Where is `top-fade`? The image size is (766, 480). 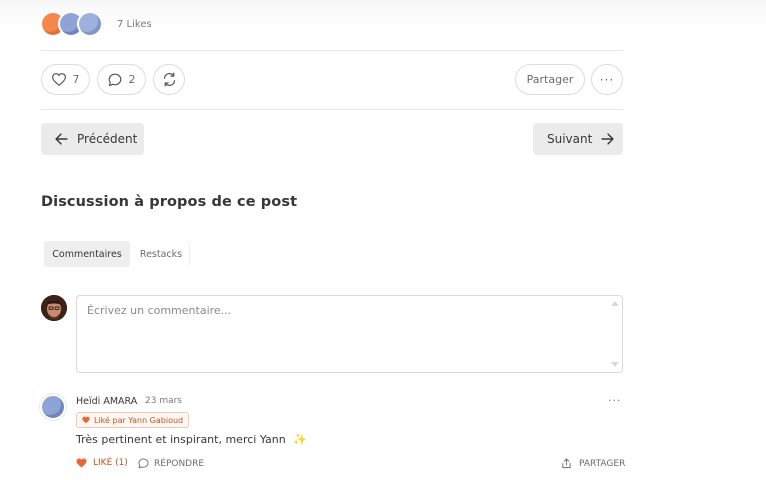
top-fade is located at coordinates (383, 15).